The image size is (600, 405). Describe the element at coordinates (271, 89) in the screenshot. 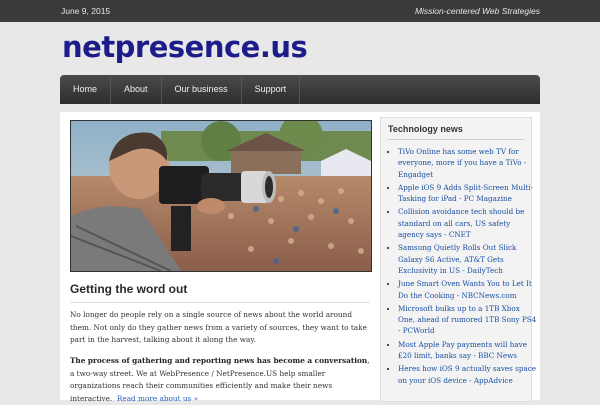

I see `nav-support: Support` at that location.